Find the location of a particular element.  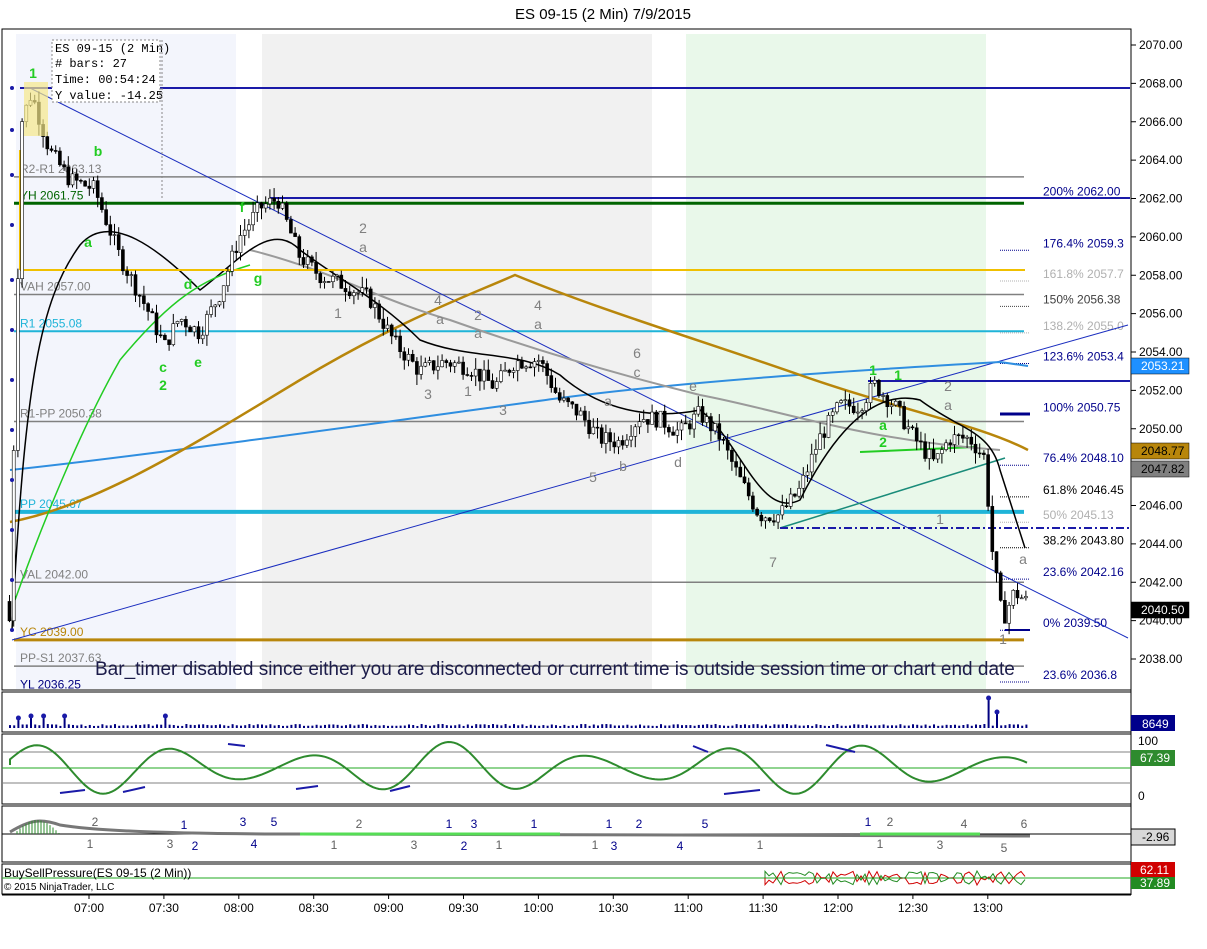

fib-level-label: 176.4% 2059.3 is located at coordinates (1083, 243).